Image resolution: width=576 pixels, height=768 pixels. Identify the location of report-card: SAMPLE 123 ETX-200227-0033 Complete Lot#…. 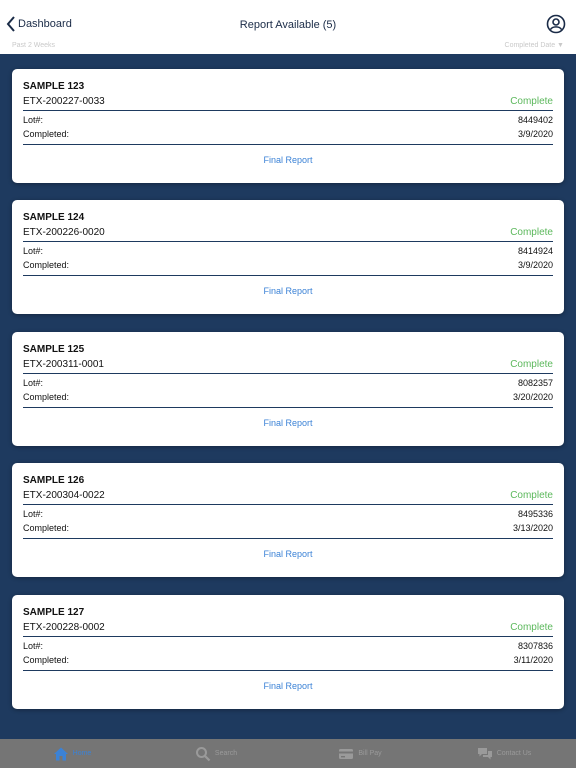
(288, 126).